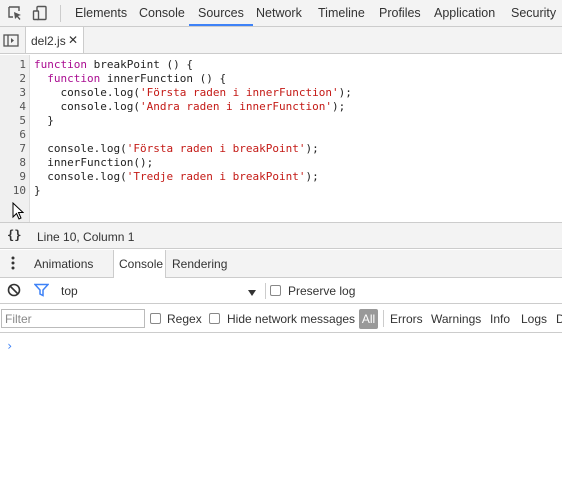  I want to click on line-number: 10, so click(13, 191).